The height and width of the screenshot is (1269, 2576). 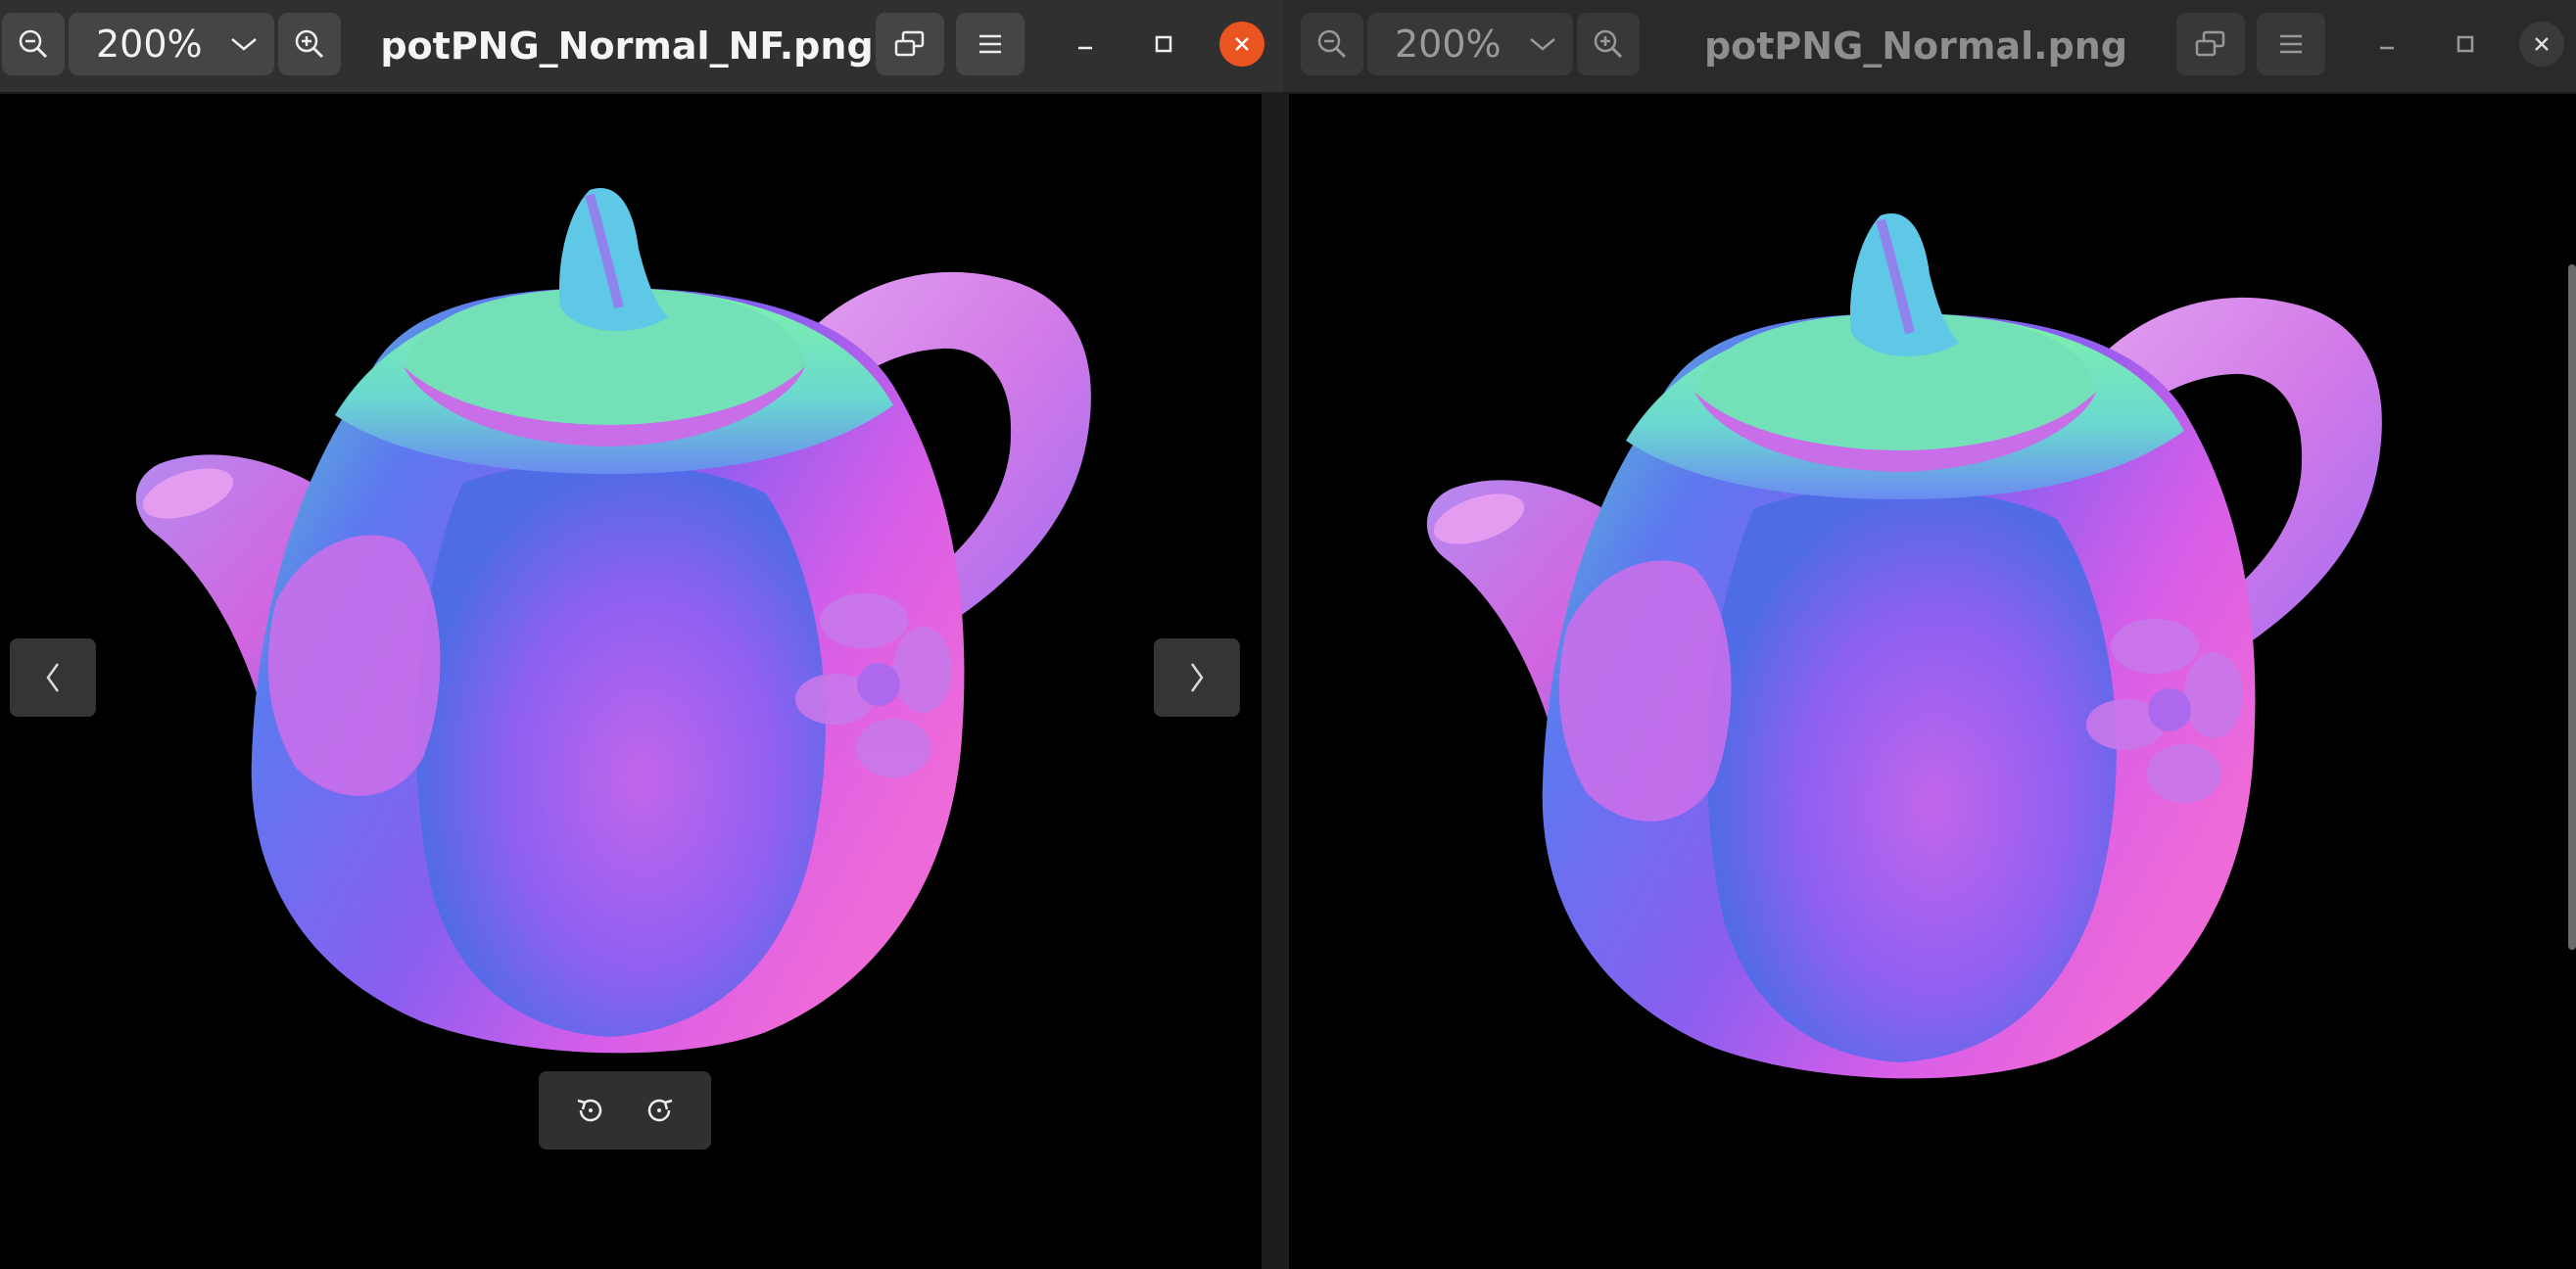 What do you see at coordinates (625, 1110) in the screenshot?
I see `rotate-toolbar` at bounding box center [625, 1110].